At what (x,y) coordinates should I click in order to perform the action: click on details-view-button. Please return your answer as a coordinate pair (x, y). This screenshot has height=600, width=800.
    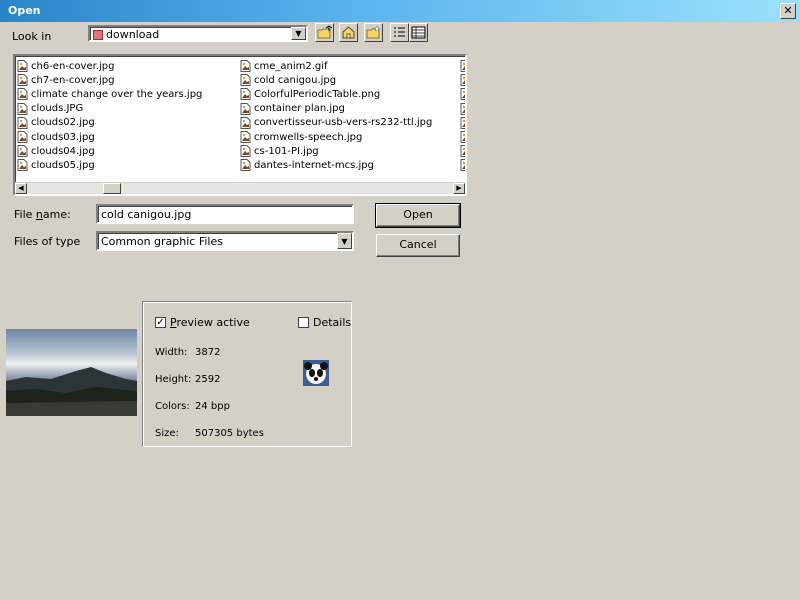
    Looking at the image, I should click on (418, 32).